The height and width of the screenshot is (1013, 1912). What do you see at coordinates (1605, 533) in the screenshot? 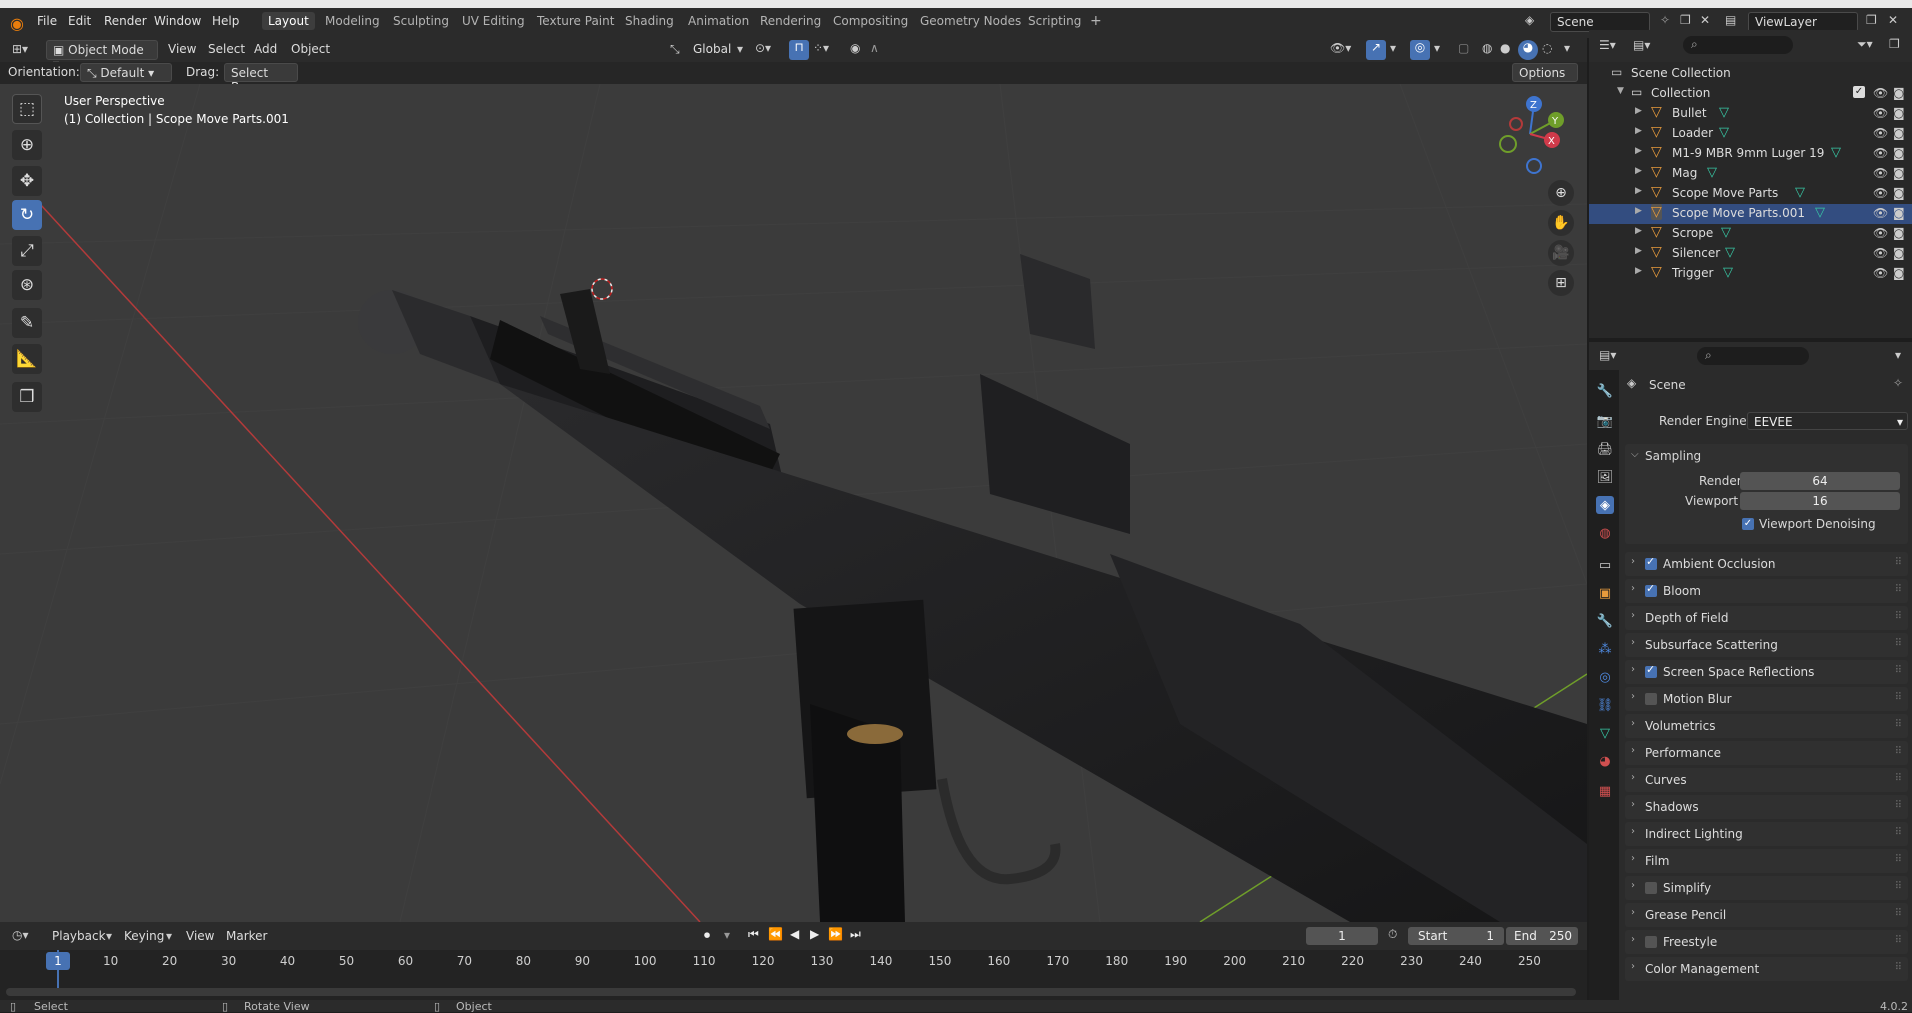
I see `world-tab-icon: ◍` at bounding box center [1605, 533].